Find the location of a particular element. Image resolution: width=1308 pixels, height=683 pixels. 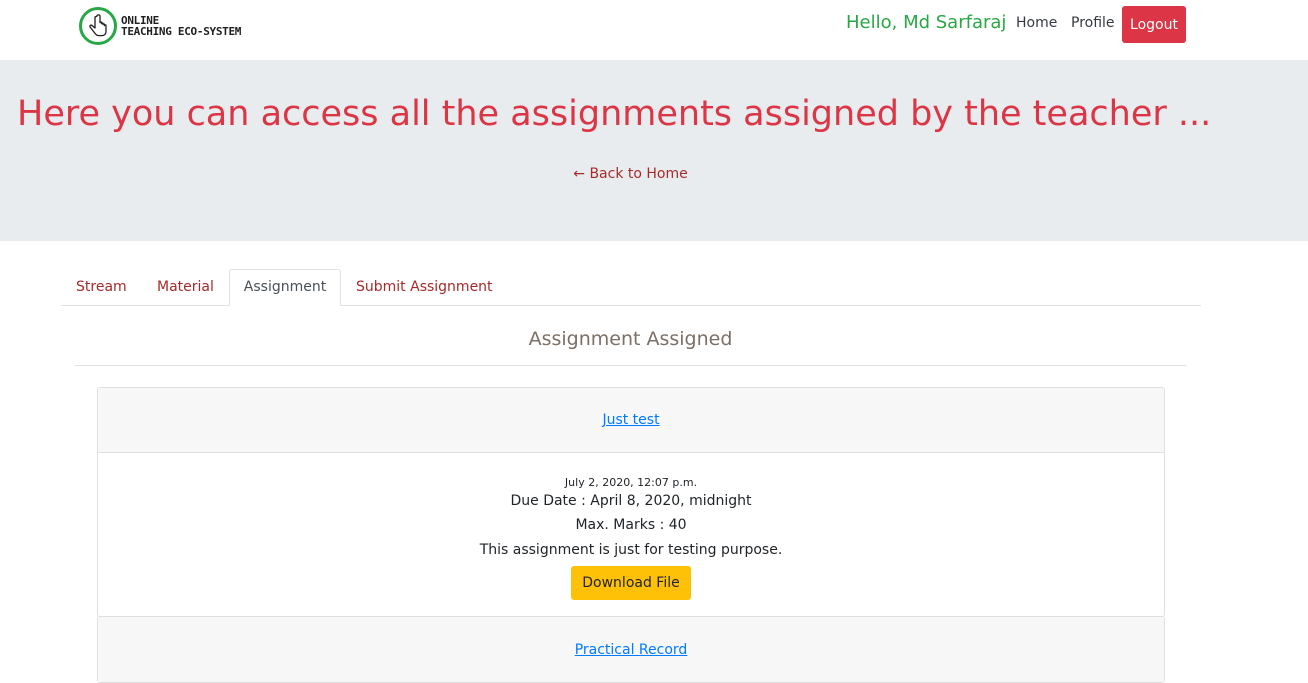

nav-home-link: Home is located at coordinates (1036, 23).